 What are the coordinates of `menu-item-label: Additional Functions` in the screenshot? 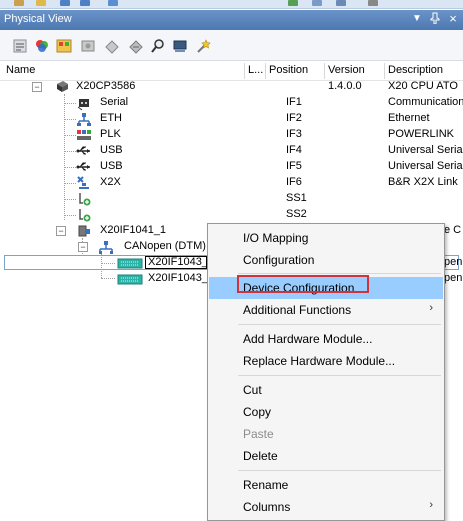 It's located at (297, 310).